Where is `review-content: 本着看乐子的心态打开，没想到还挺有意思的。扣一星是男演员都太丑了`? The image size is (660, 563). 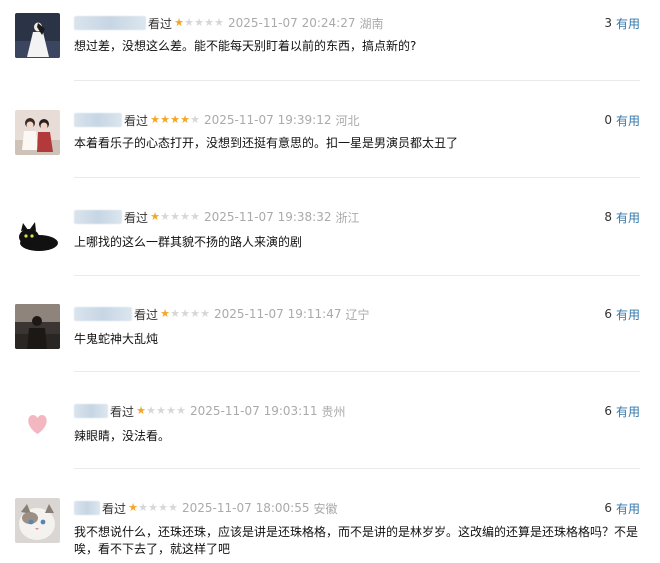
review-content: 本着看乐子的心态打开，没想到还挺有意思的。扣一星是男演员都太丑了 is located at coordinates (266, 143).